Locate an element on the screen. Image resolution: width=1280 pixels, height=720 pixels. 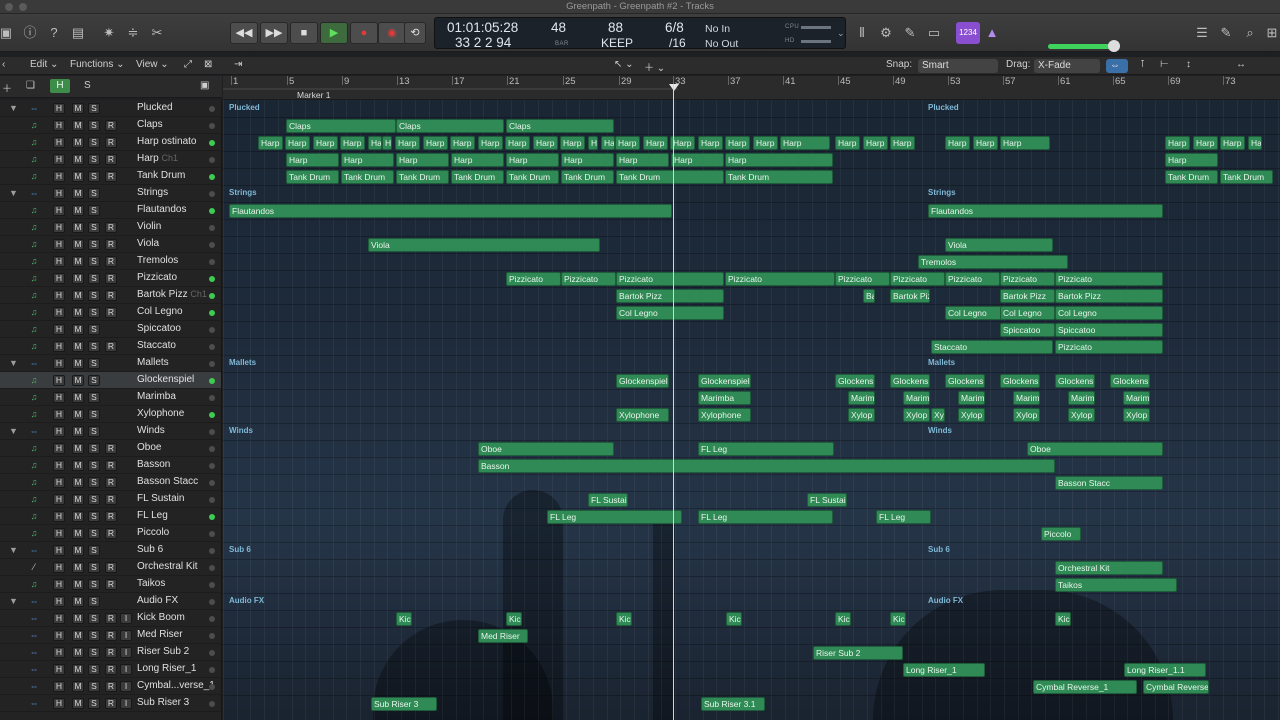
region: Bartok Pizz is located at coordinates (1027, 296).